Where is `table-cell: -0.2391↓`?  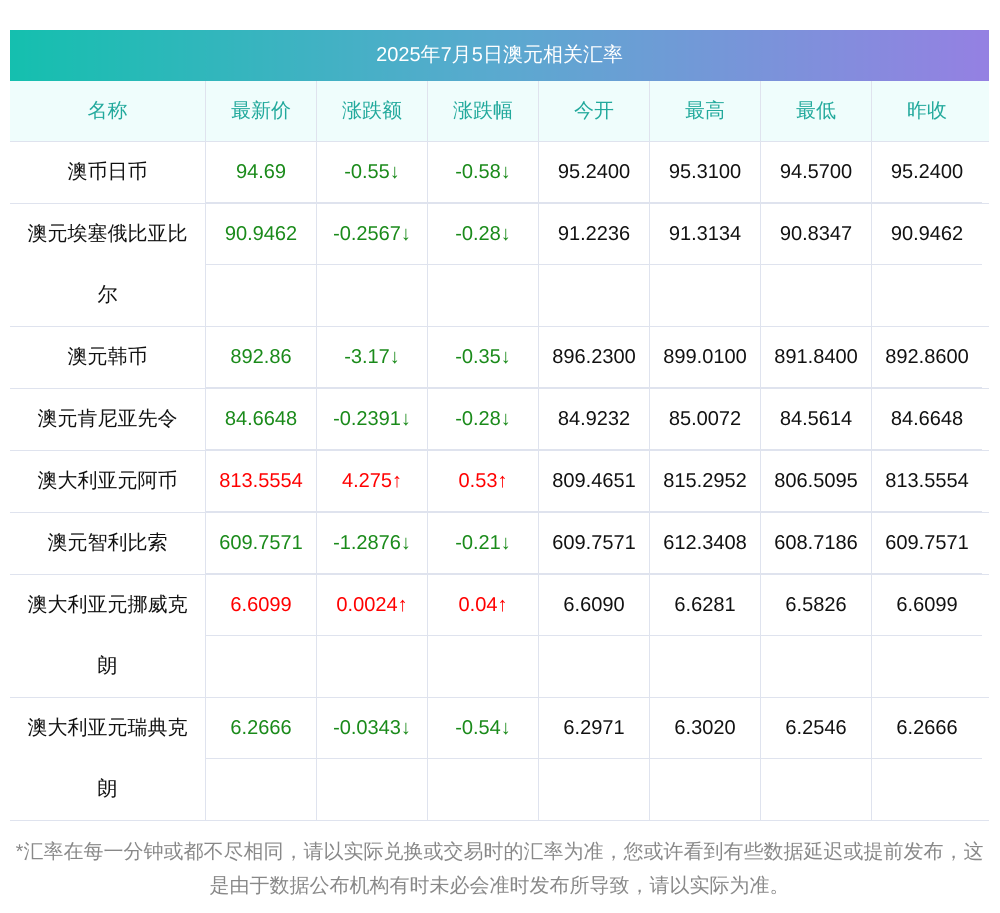 table-cell: -0.2391↓ is located at coordinates (372, 419).